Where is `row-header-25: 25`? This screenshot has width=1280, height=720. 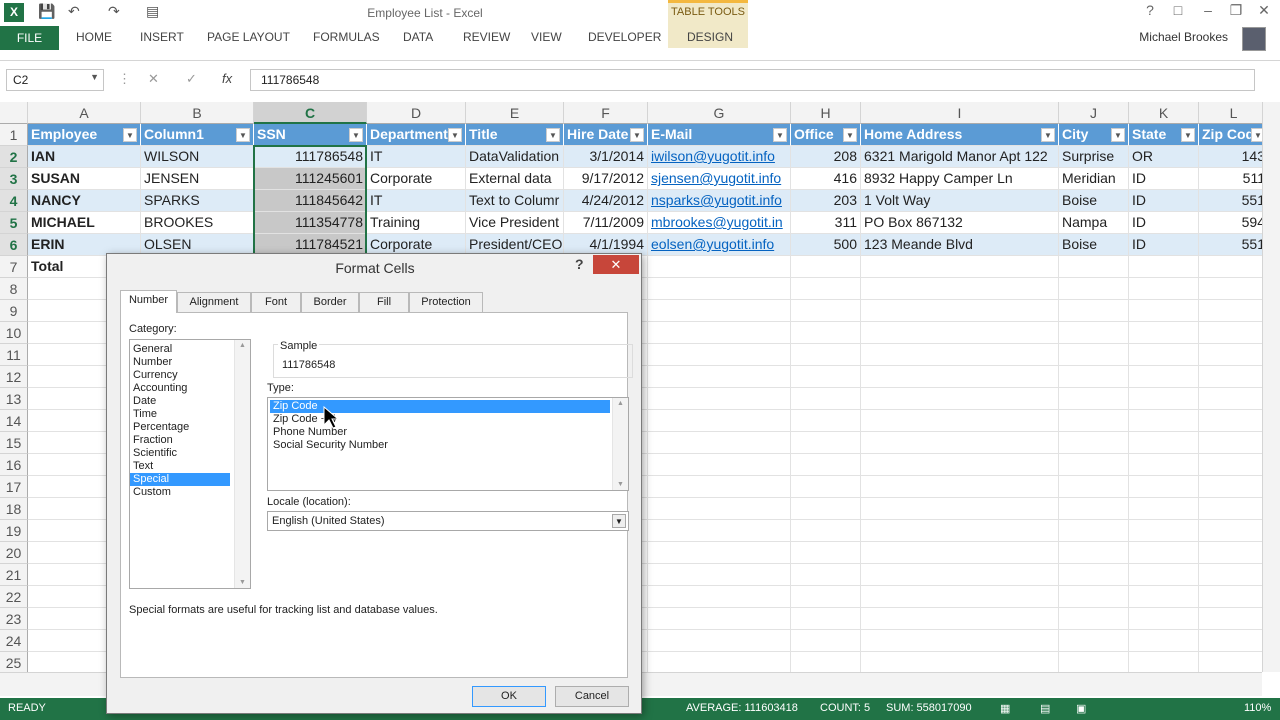
row-header-25: 25 is located at coordinates (14, 662).